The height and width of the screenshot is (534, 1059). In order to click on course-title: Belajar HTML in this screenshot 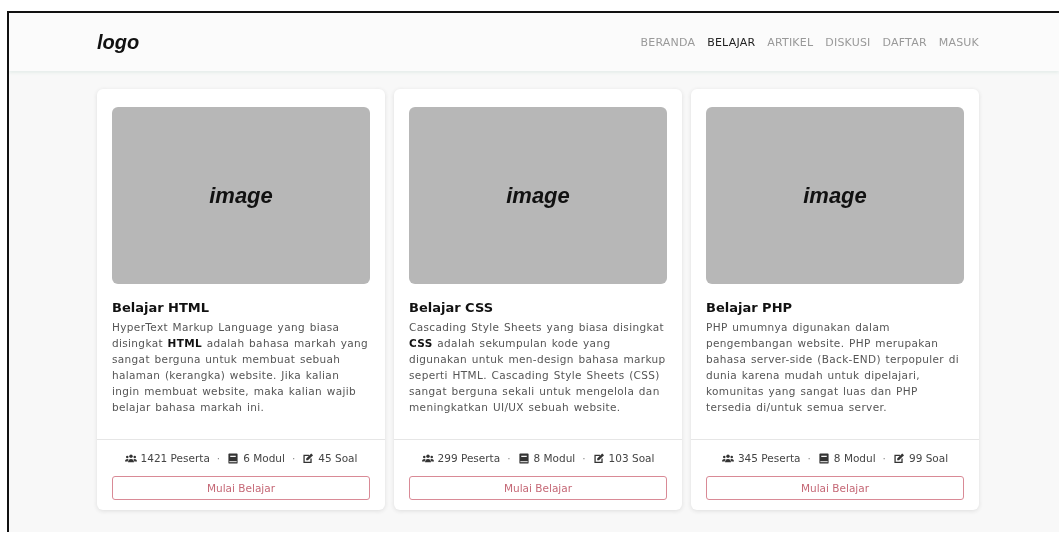, I will do `click(161, 307)`.